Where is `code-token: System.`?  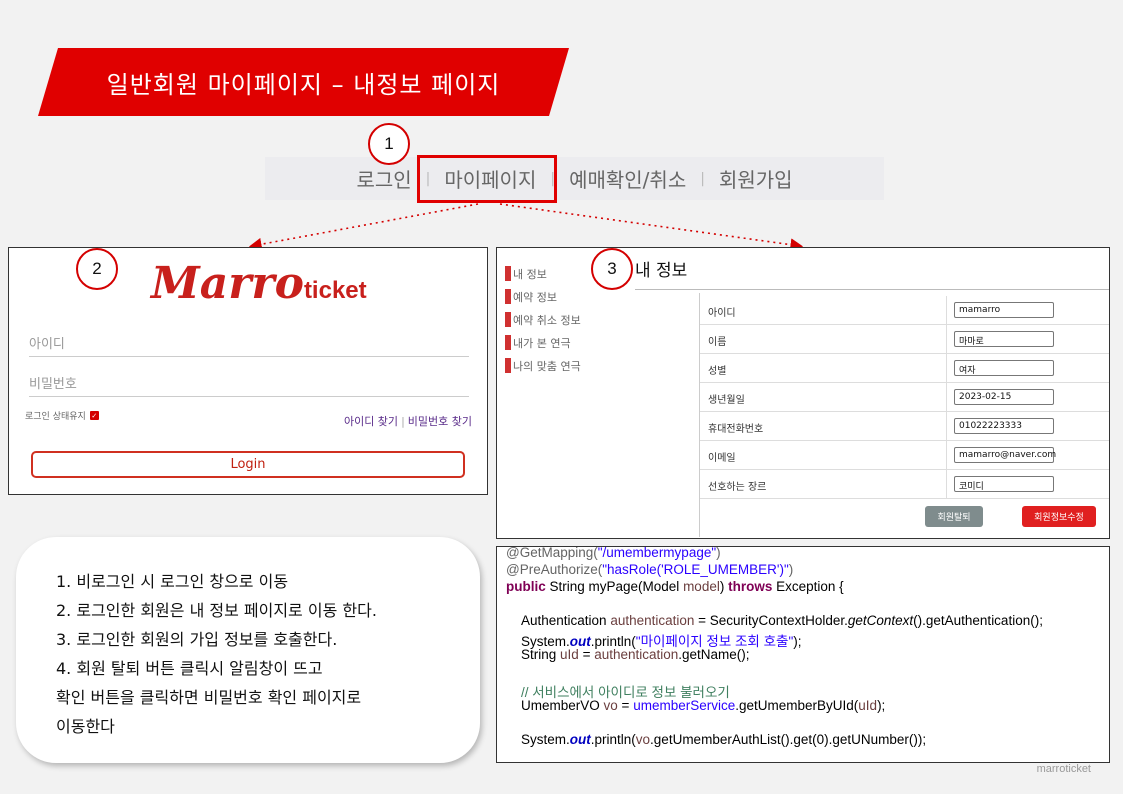 code-token: System. is located at coordinates (545, 739).